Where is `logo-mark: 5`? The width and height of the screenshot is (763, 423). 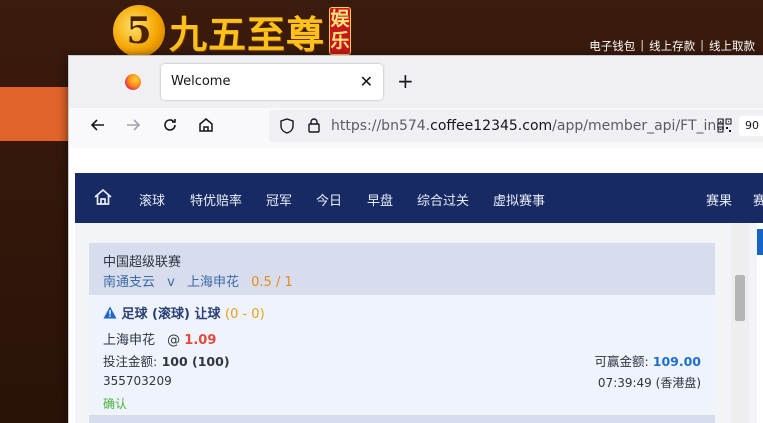
logo-mark: 5 is located at coordinates (139, 31).